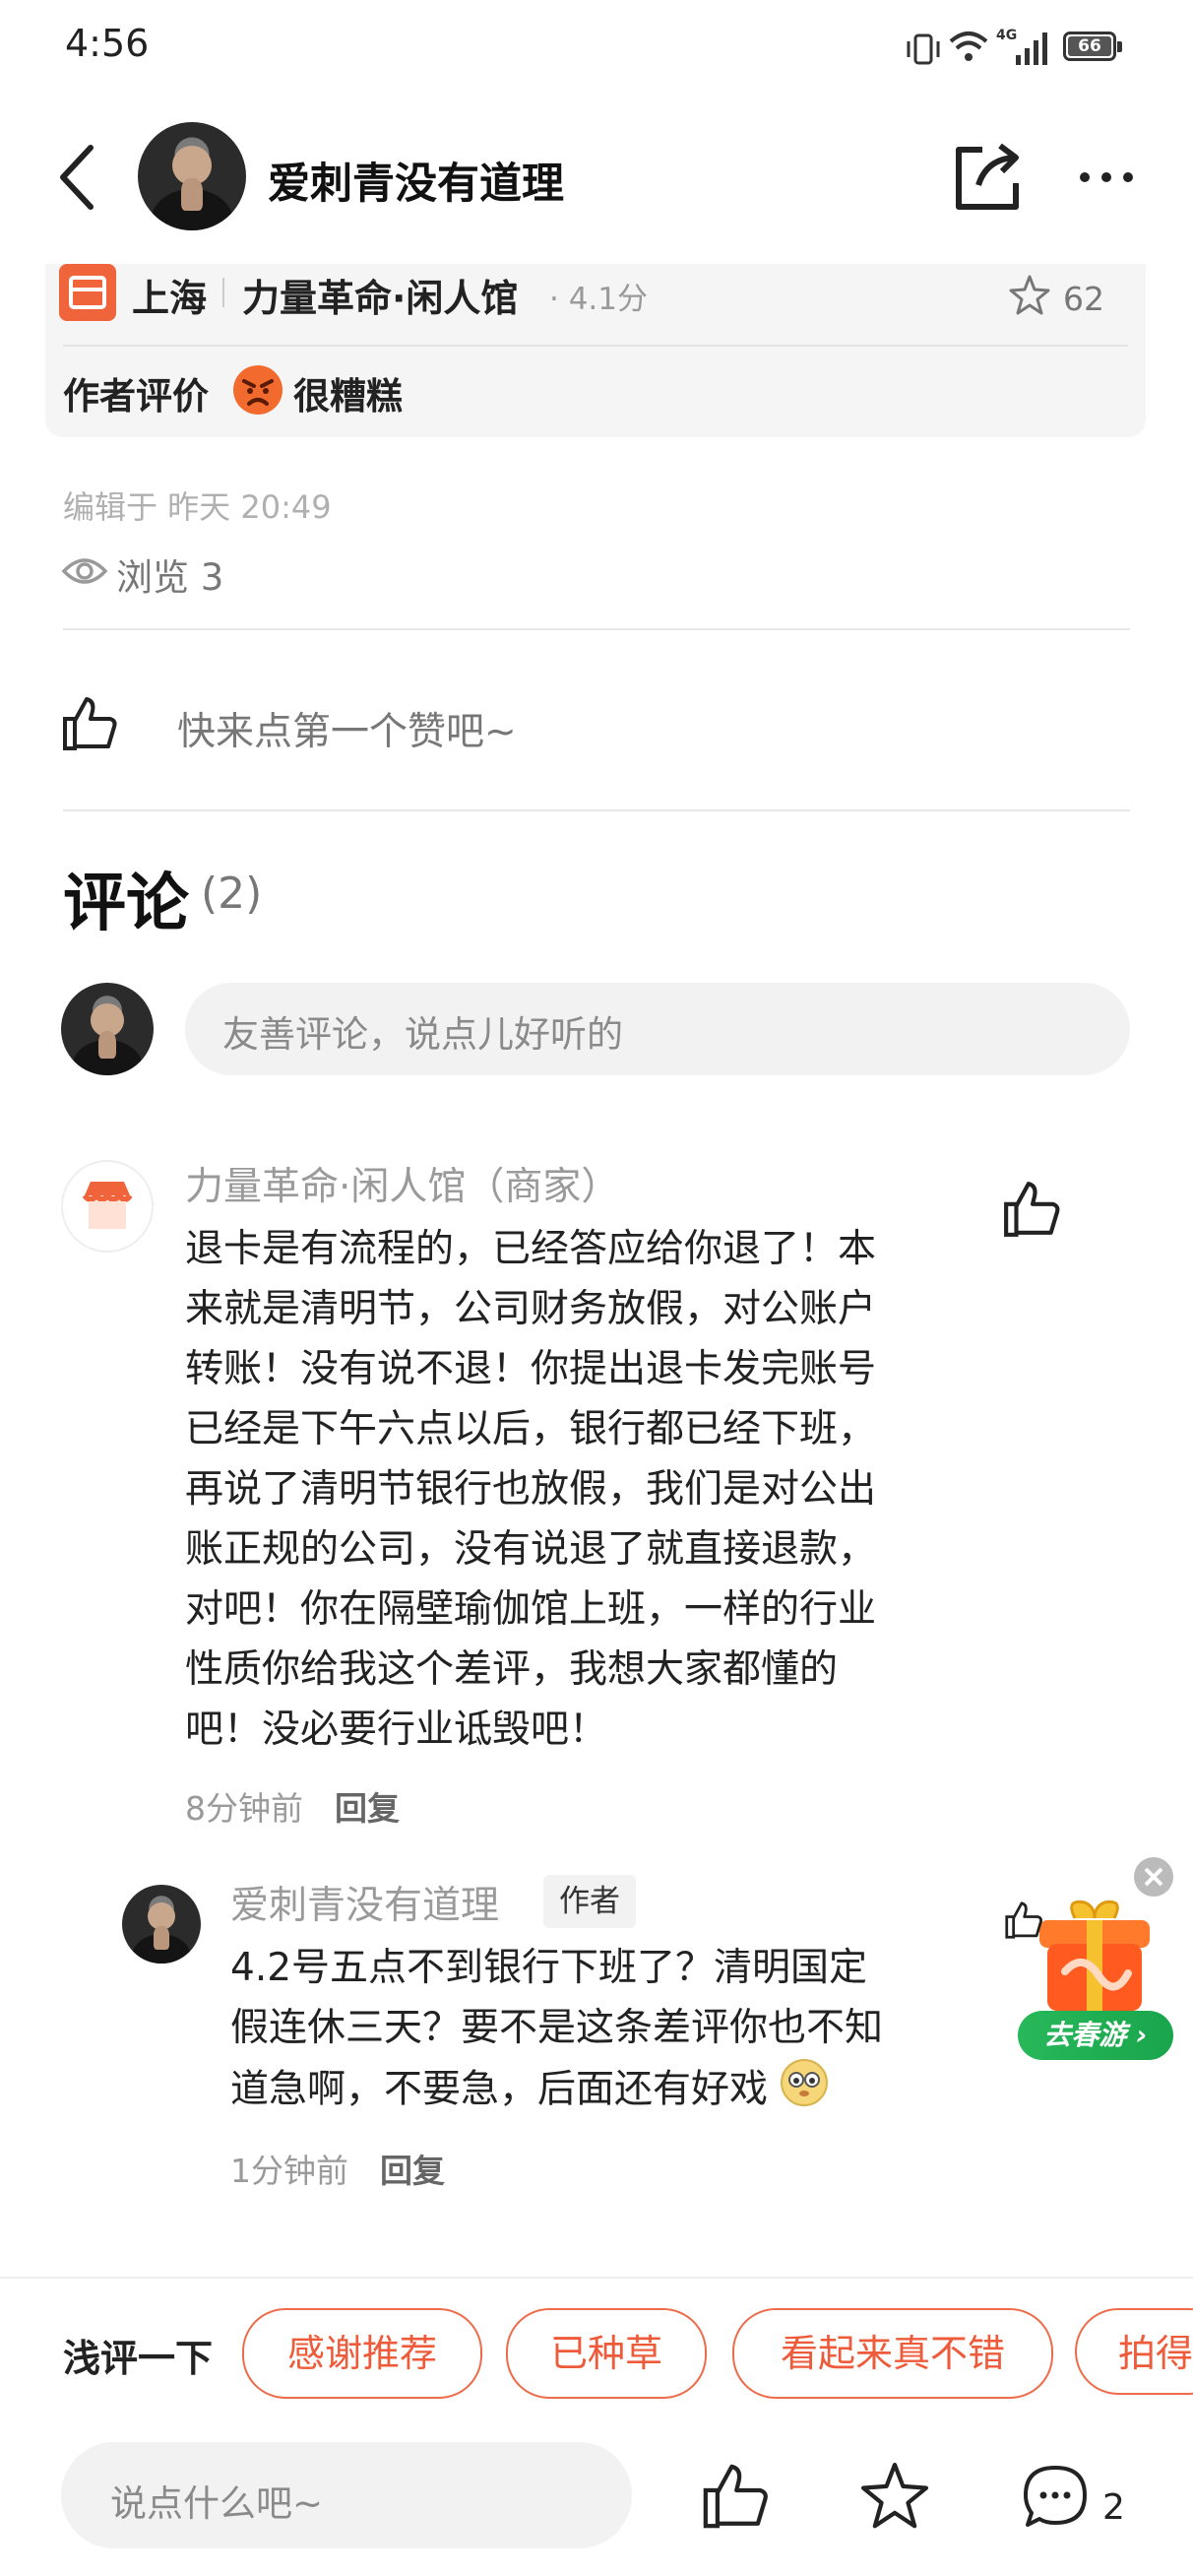  What do you see at coordinates (192, 176) in the screenshot?
I see `author-avatar` at bounding box center [192, 176].